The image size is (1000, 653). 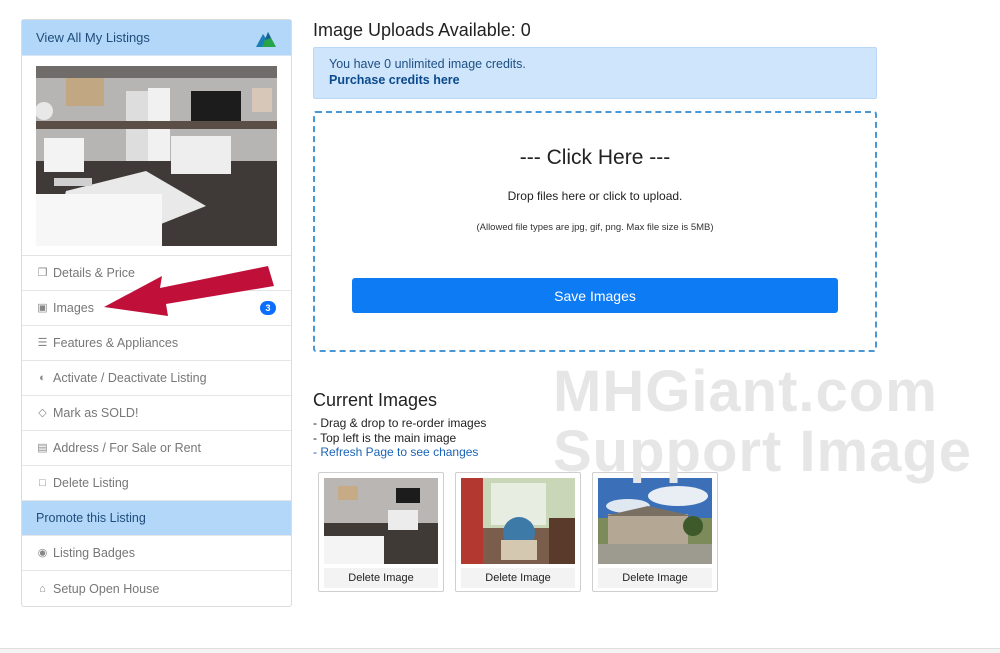 What do you see at coordinates (42, 483) in the screenshot?
I see `trash-icon: □` at bounding box center [42, 483].